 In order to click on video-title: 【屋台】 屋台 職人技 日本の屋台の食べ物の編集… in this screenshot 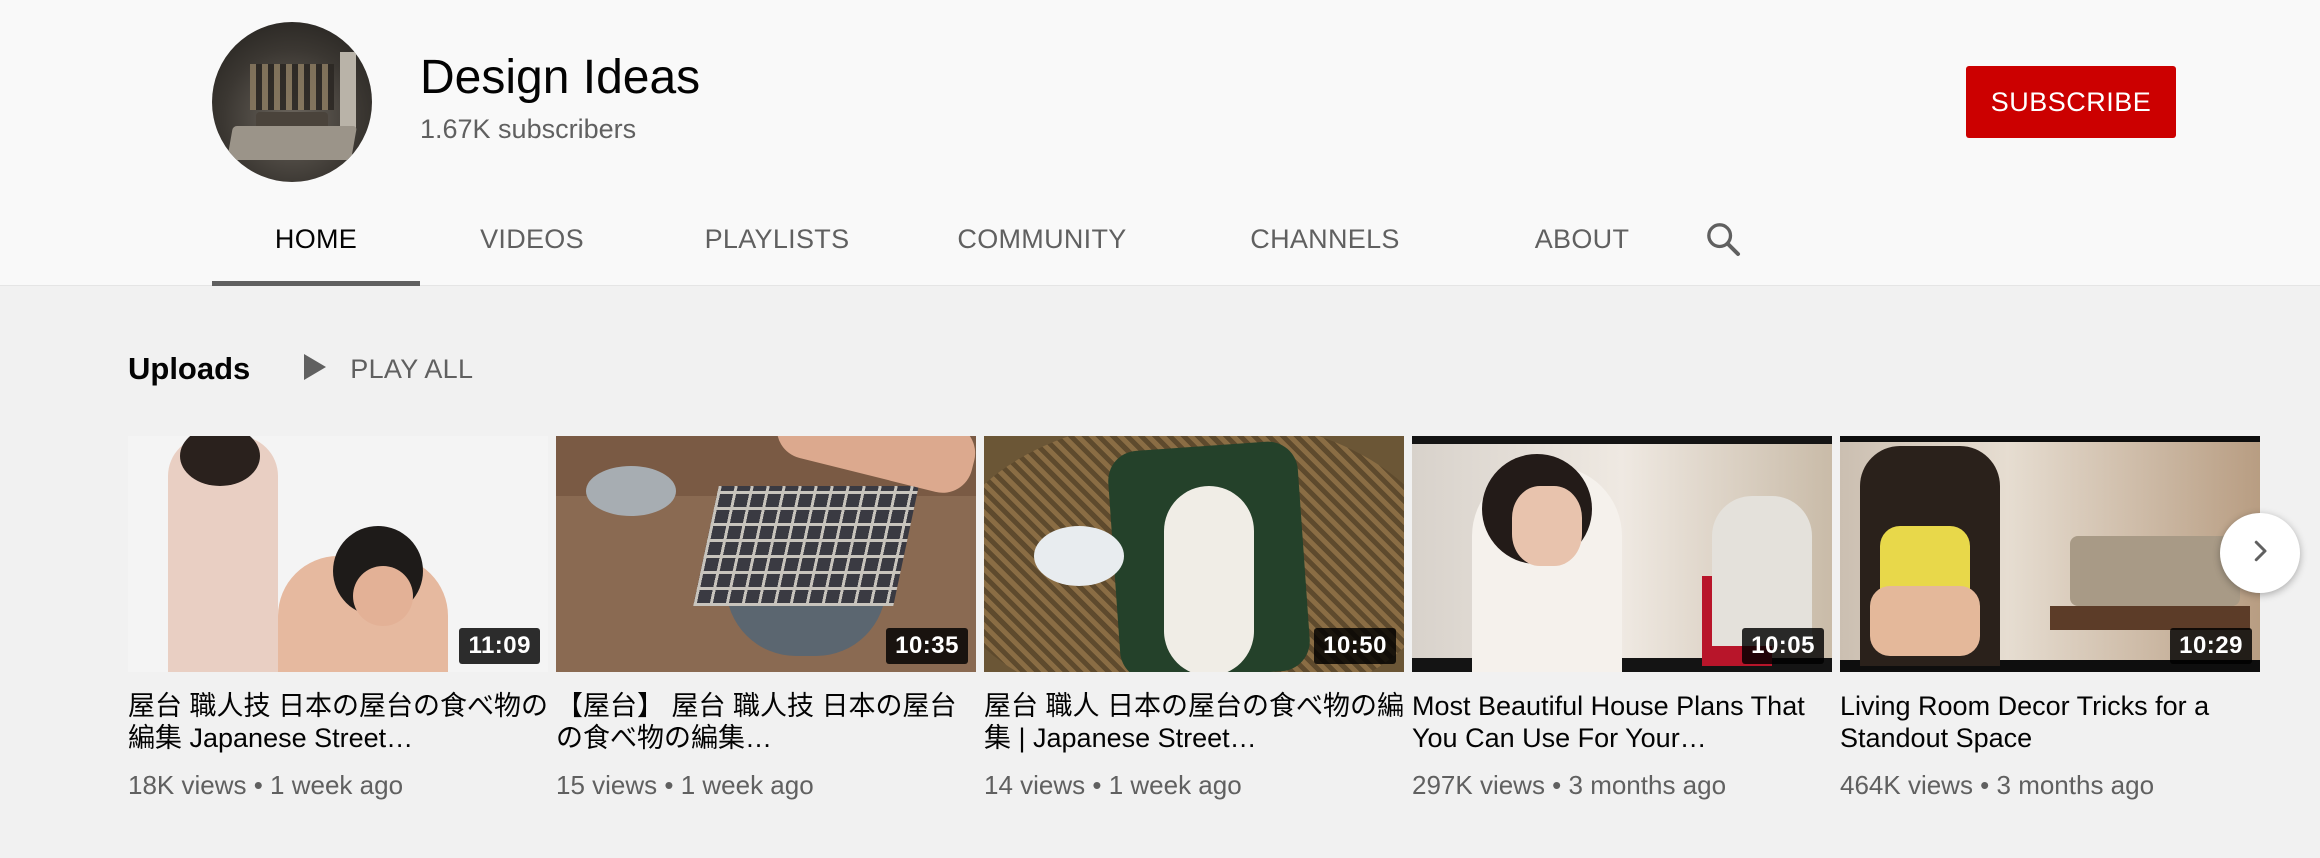, I will do `click(766, 722)`.